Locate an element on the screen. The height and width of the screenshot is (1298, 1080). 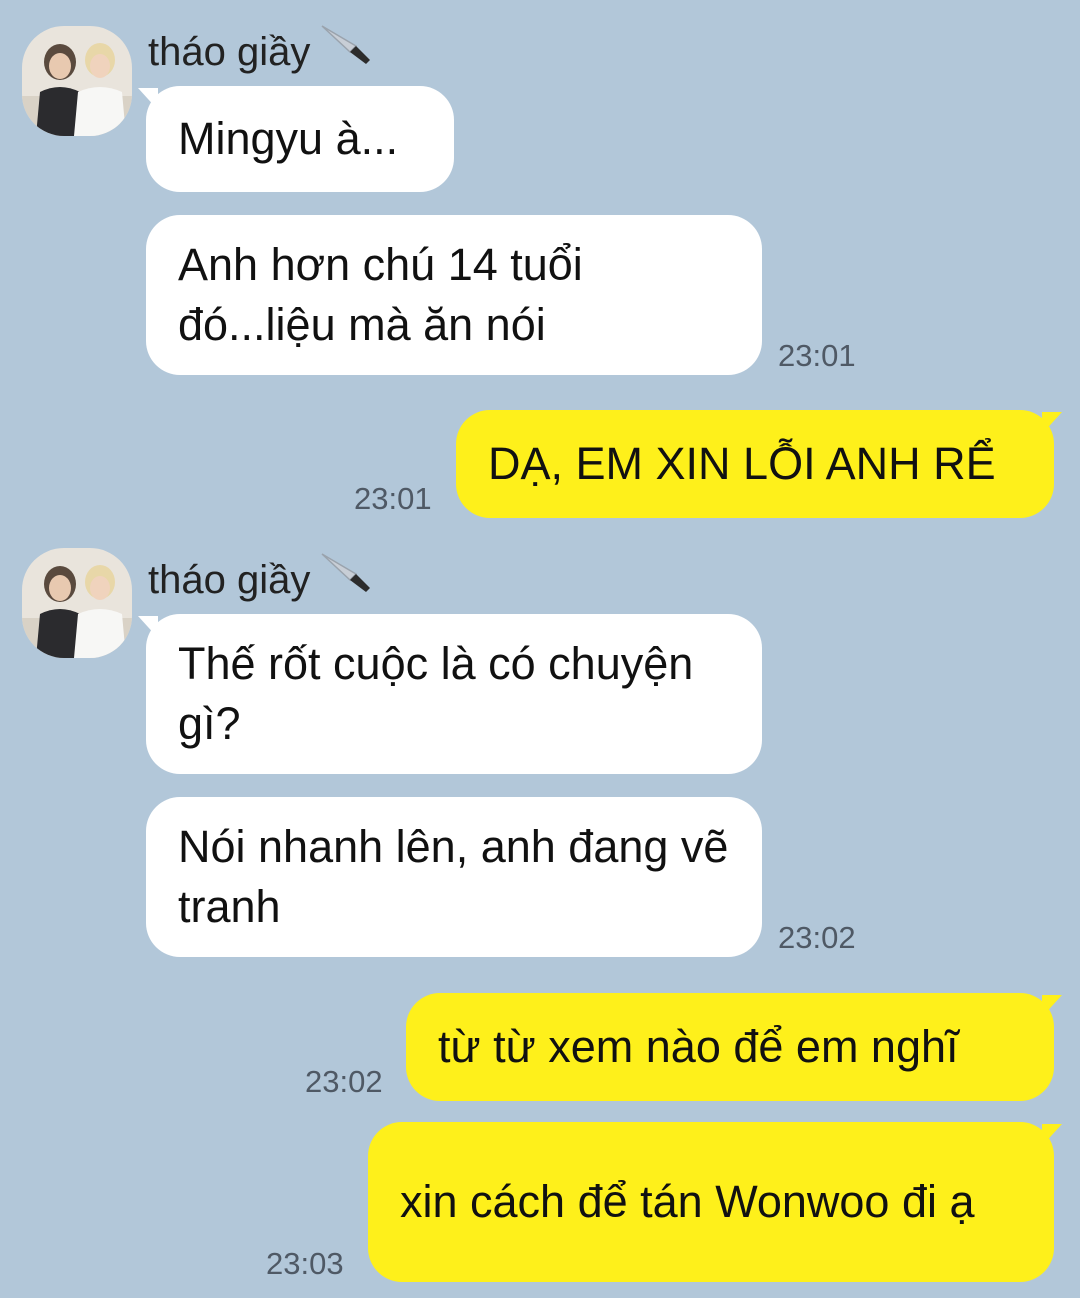
message-text: Thế rốt cuộc là có chuyện gì? is located at coordinates (436, 693).